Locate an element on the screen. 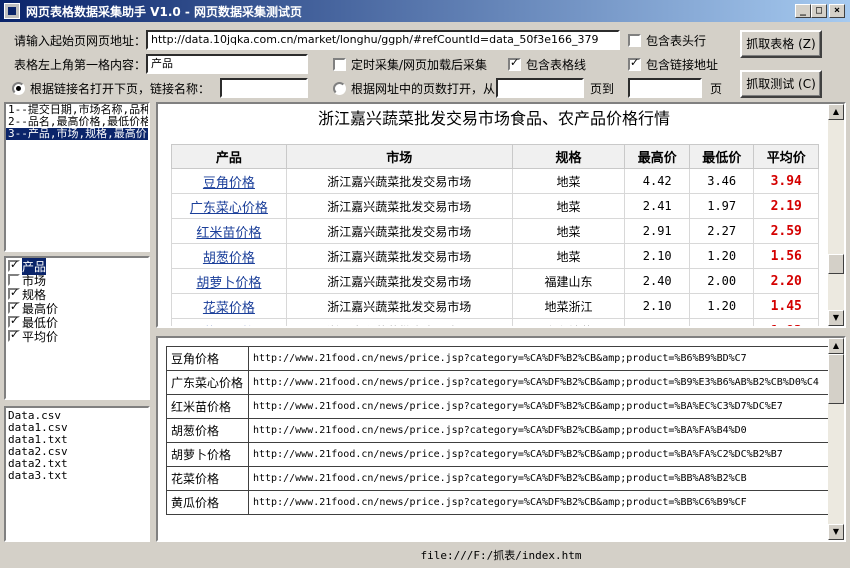 The width and height of the screenshot is (850, 568). link-name-input is located at coordinates (264, 88).